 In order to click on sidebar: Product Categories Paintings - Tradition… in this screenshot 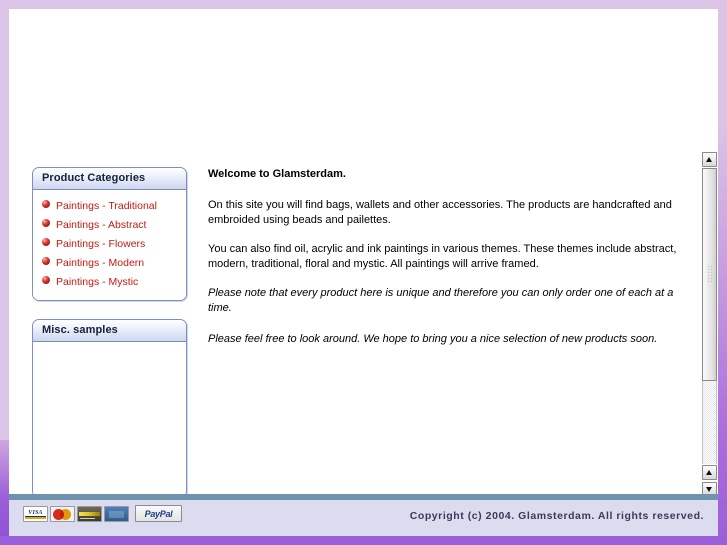, I will do `click(109, 351)`.